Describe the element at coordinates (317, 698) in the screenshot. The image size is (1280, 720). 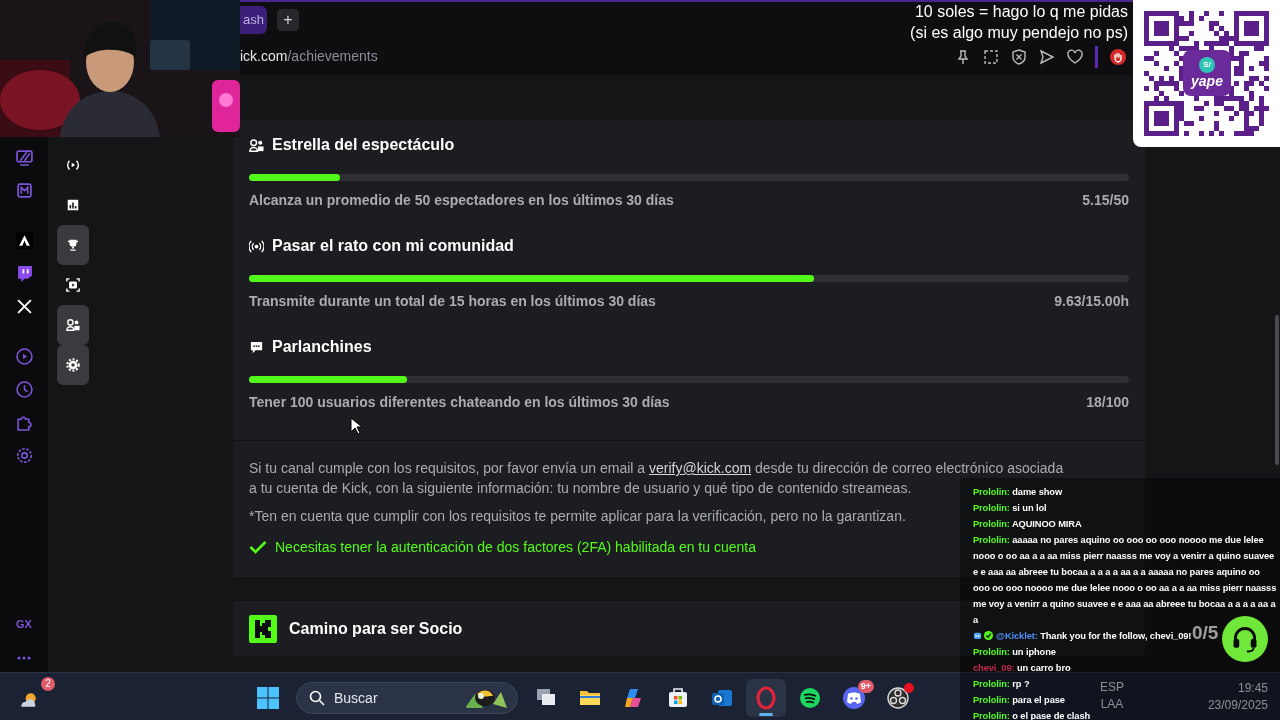
I see `search-icon` at that location.